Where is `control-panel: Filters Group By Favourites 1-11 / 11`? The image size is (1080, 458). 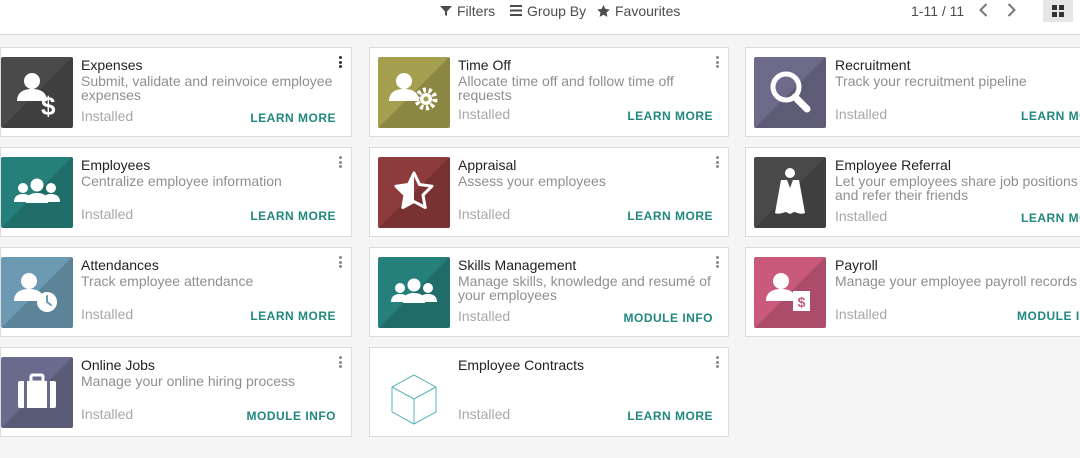
control-panel: Filters Group By Favourites 1-11 / 11 is located at coordinates (540, 17).